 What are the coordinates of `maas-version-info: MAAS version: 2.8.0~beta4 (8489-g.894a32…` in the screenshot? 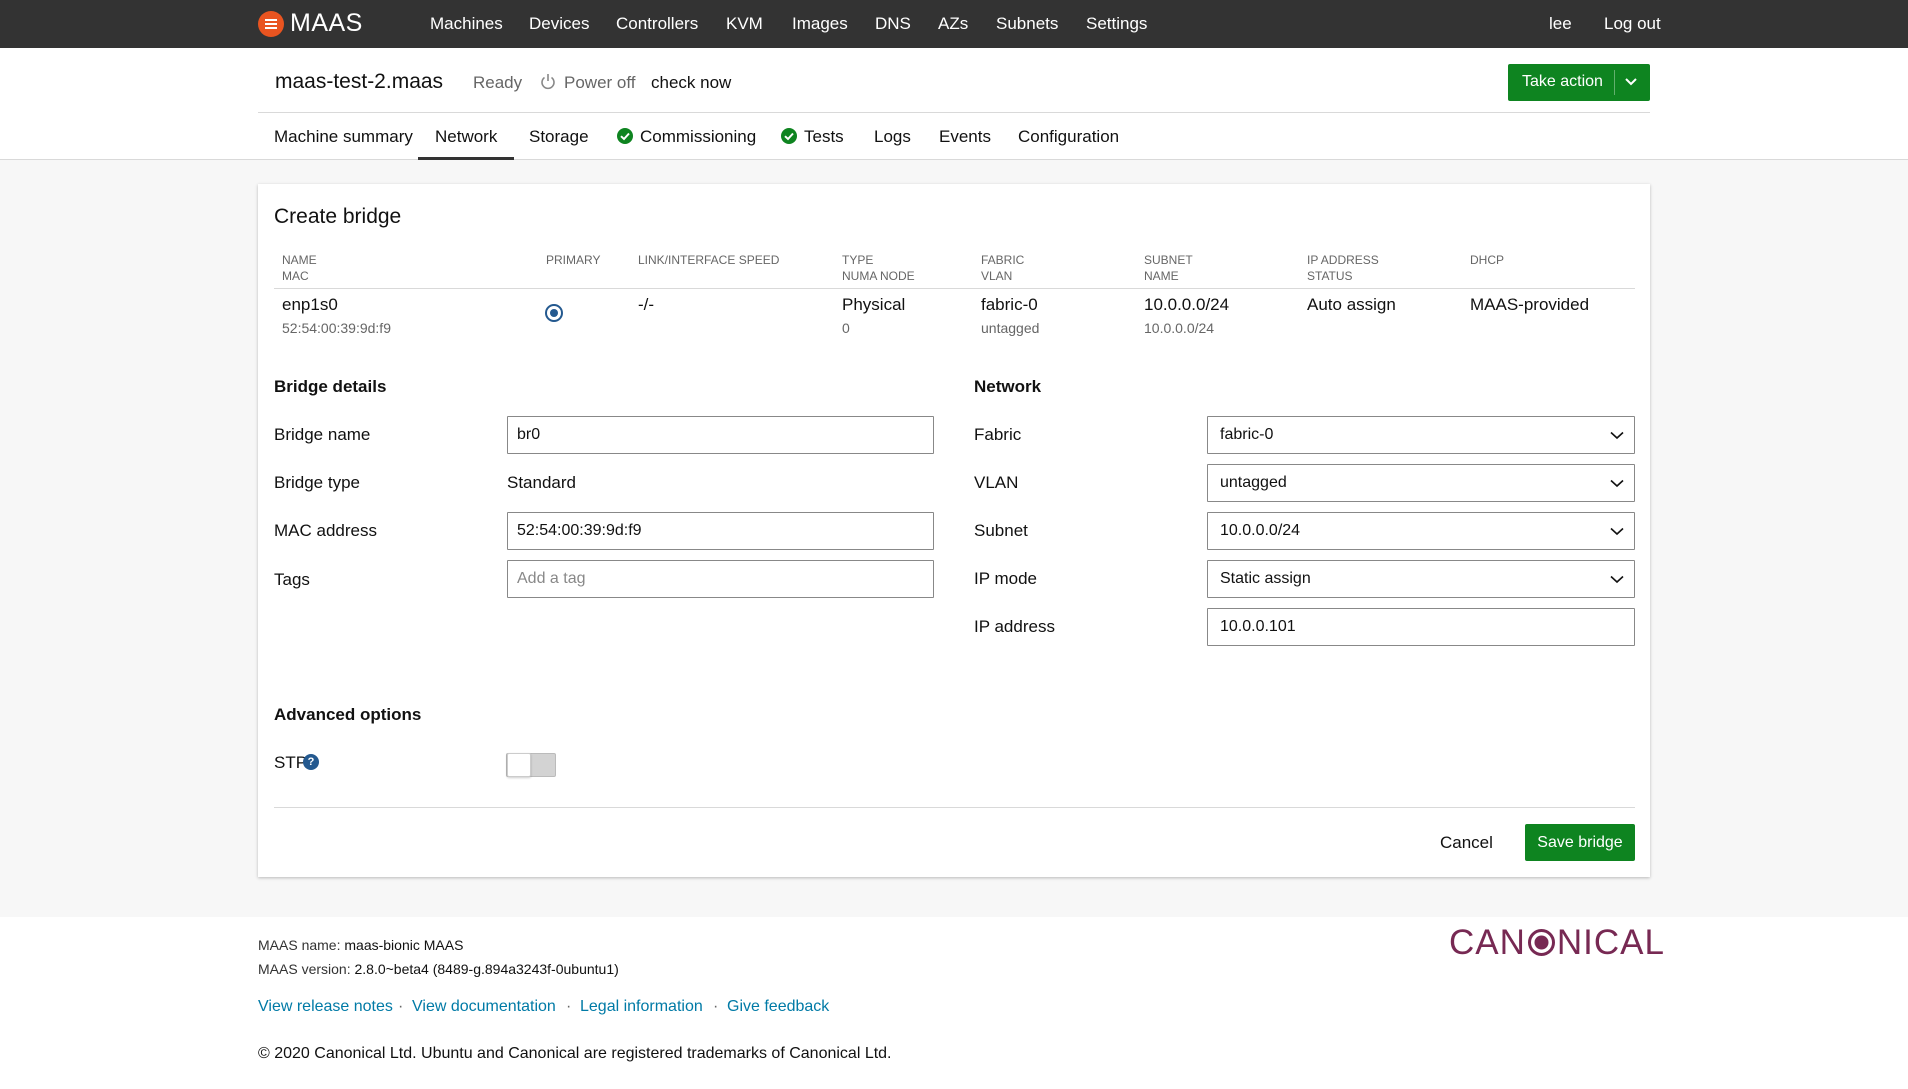 It's located at (438, 969).